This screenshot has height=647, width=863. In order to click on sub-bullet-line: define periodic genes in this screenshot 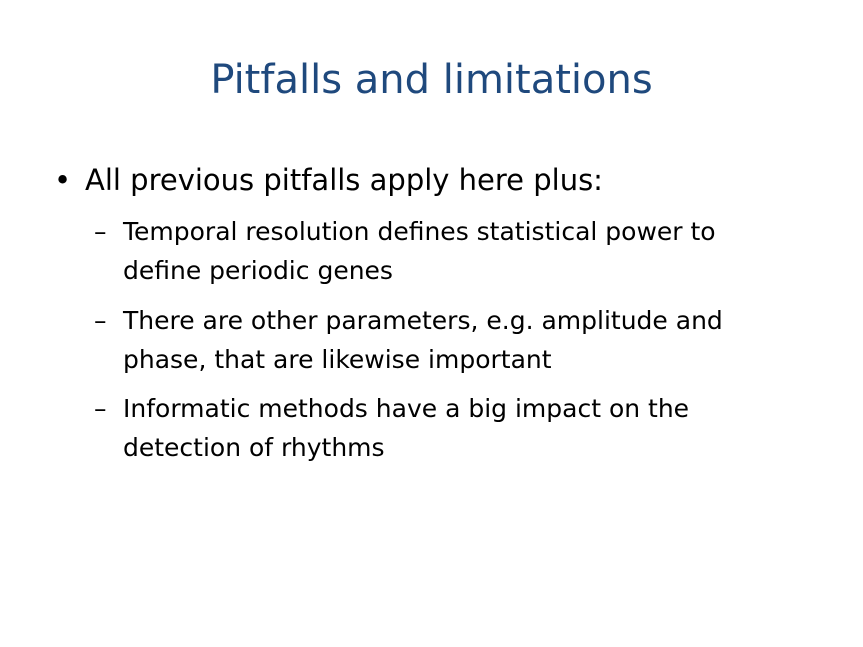, I will do `click(258, 270)`.